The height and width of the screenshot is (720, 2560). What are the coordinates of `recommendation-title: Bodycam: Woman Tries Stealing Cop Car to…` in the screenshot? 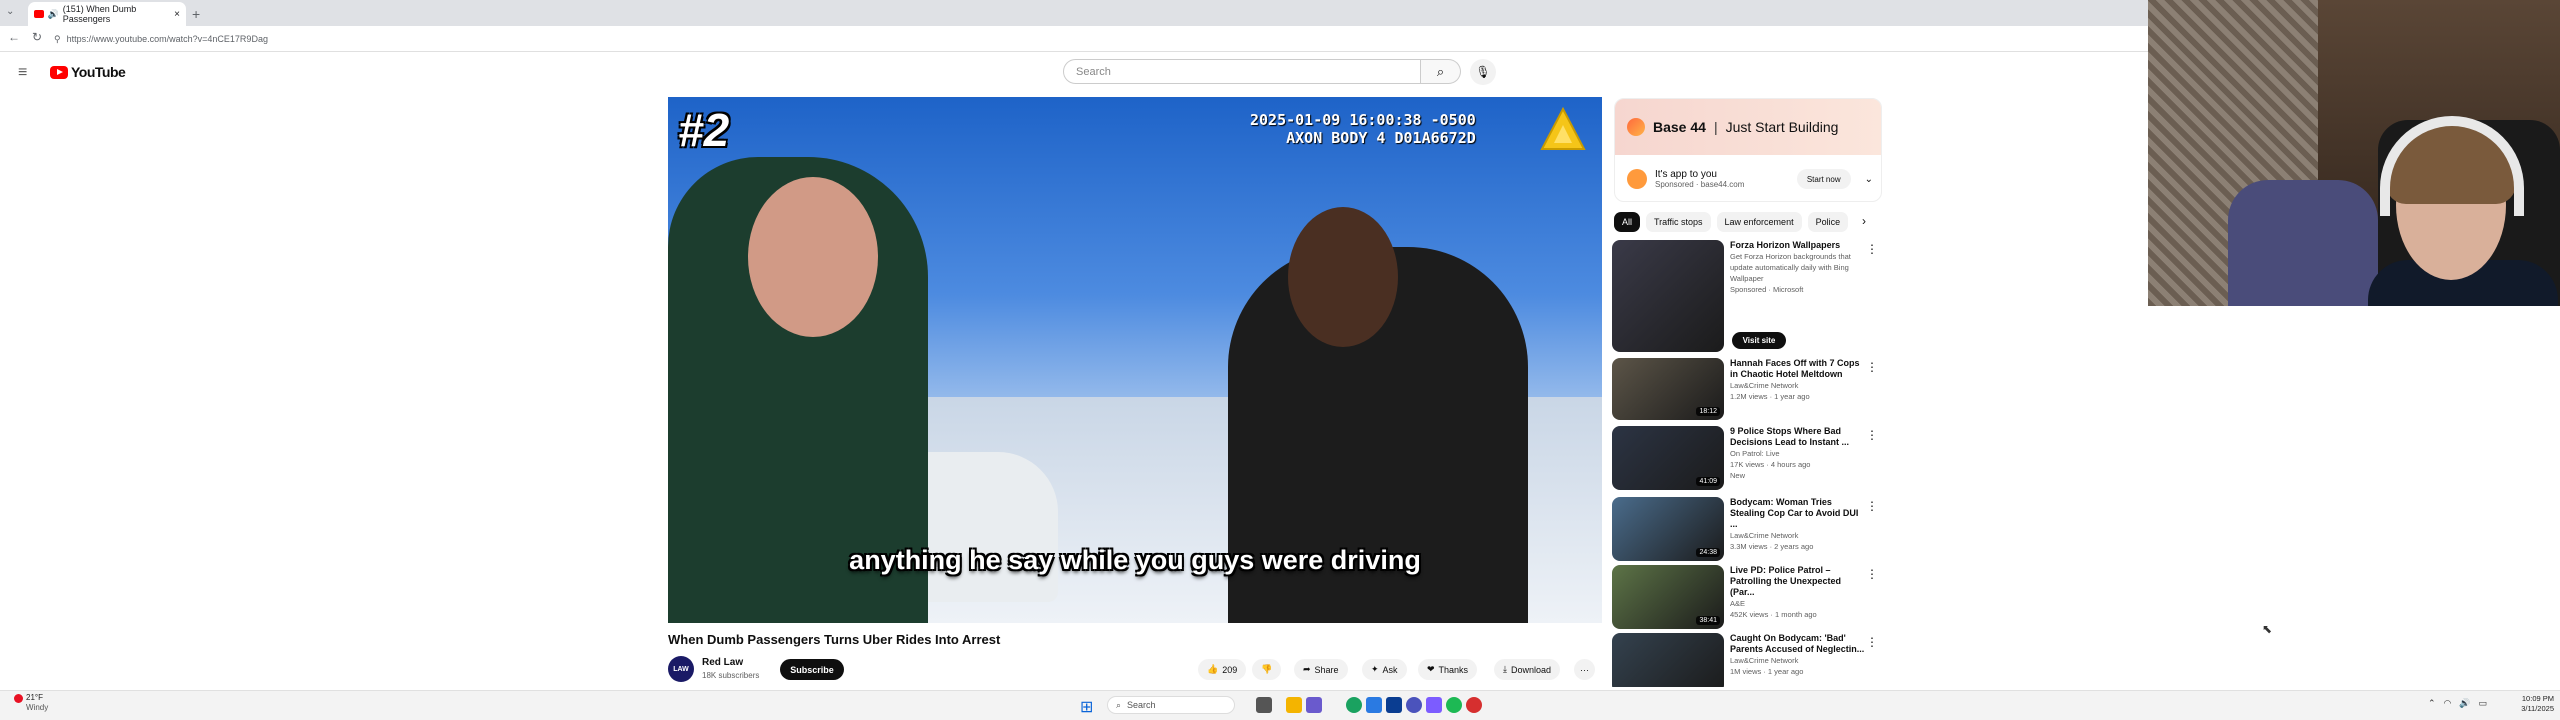 It's located at (1798, 513).